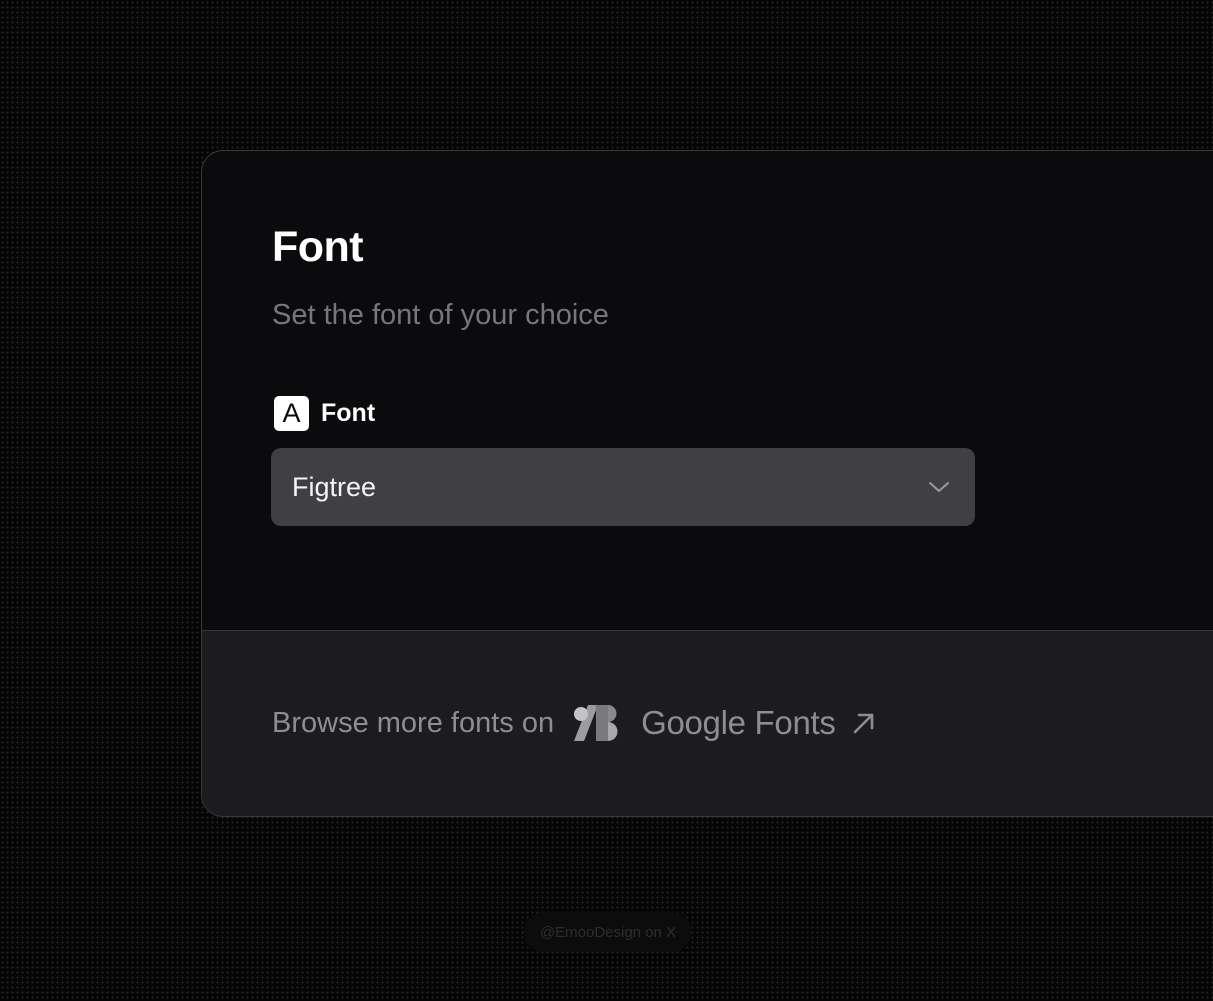  I want to click on google-fonts-brand-name: Google Fonts, so click(738, 722).